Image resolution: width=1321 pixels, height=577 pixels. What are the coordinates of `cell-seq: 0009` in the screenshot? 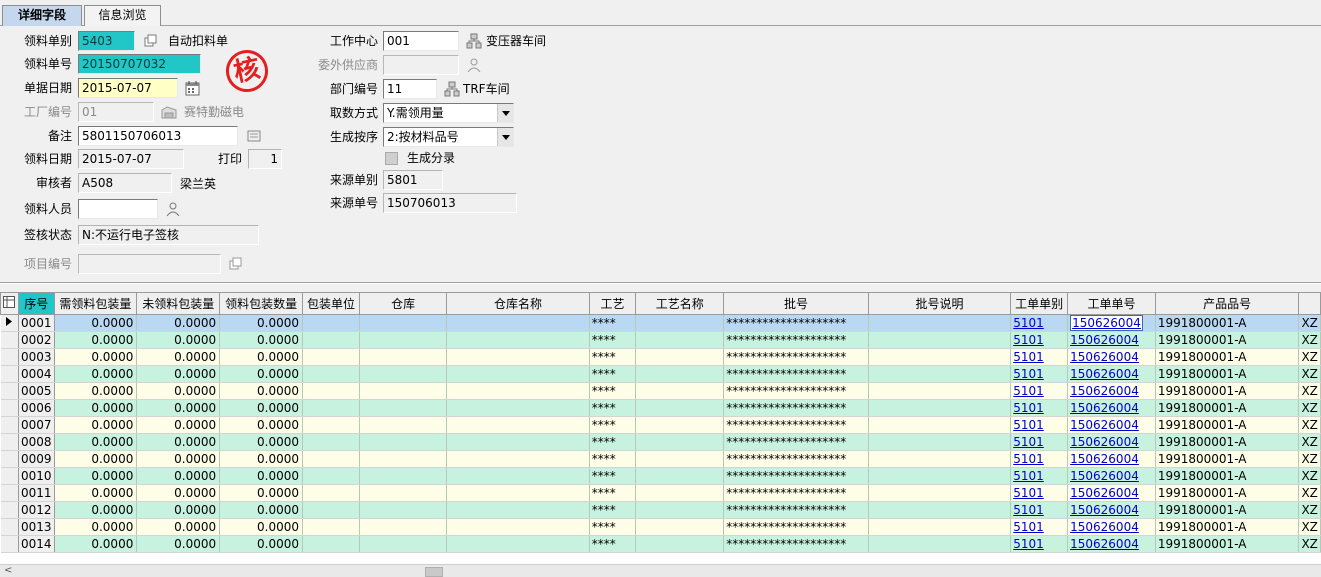 It's located at (36, 459).